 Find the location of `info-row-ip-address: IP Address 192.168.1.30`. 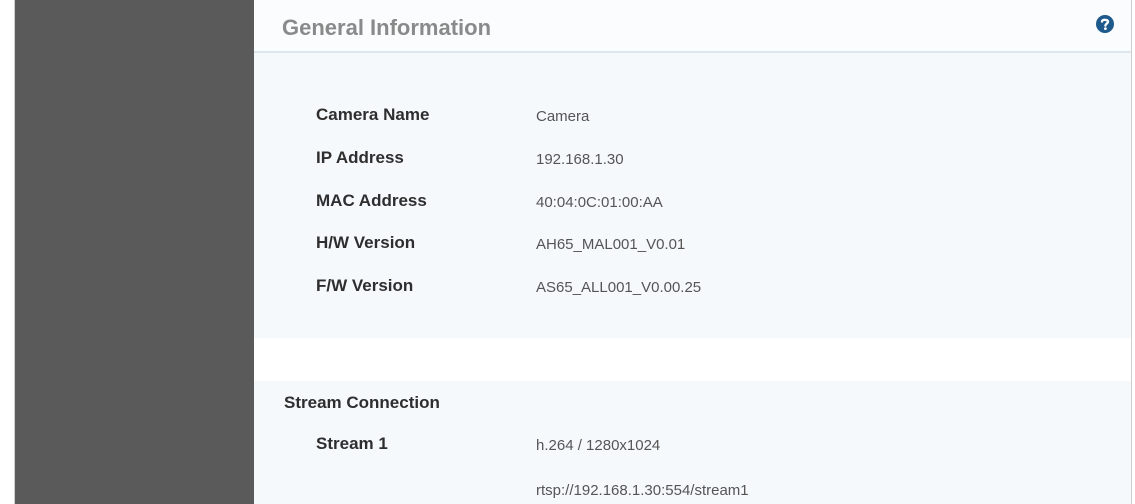

info-row-ip-address: IP Address 192.168.1.30 is located at coordinates (692, 163).